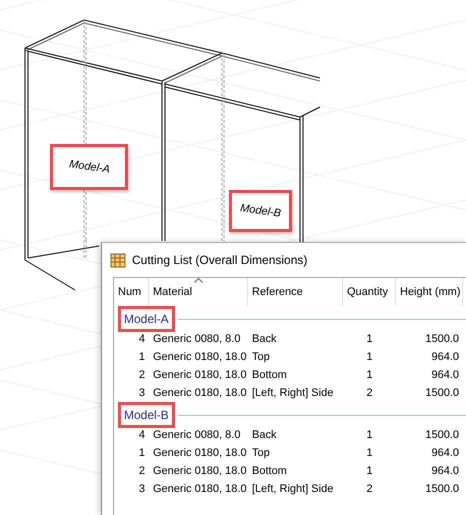 The height and width of the screenshot is (515, 466). Describe the element at coordinates (146, 415) in the screenshot. I see `group-header: Model-B` at that location.